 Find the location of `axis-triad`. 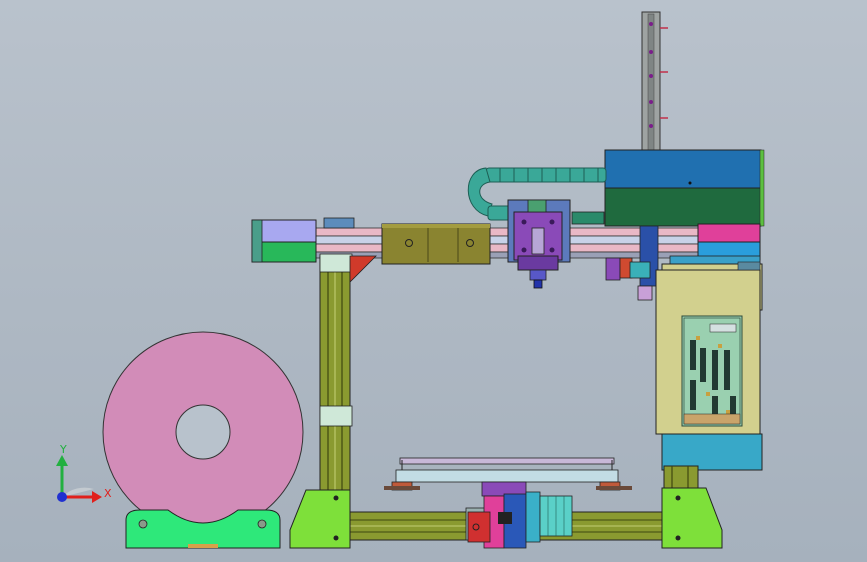

axis-triad is located at coordinates (79, 479).